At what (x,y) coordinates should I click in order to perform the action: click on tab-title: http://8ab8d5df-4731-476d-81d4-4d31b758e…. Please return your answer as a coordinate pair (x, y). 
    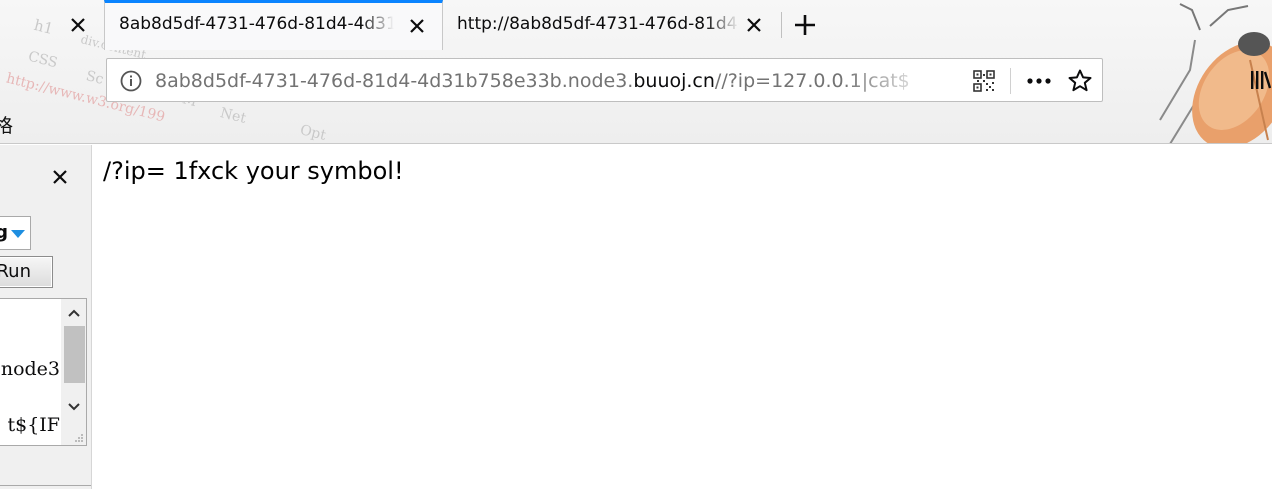
    Looking at the image, I should click on (598, 24).